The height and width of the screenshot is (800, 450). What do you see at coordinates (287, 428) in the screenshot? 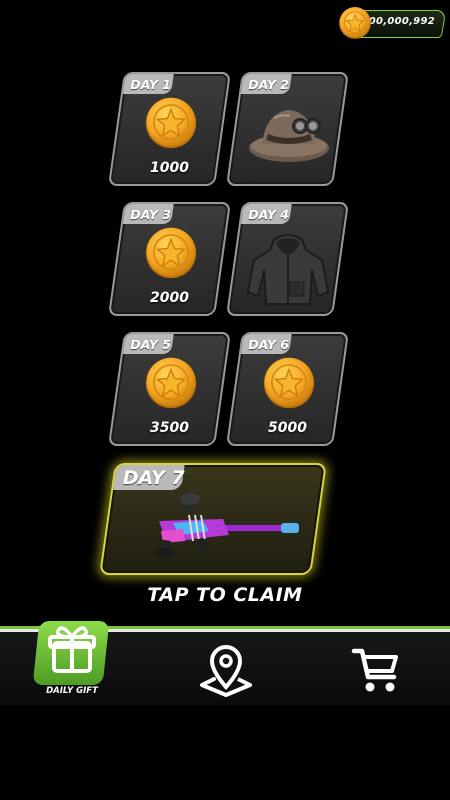
I see `reward-amount: 5000` at bounding box center [287, 428].